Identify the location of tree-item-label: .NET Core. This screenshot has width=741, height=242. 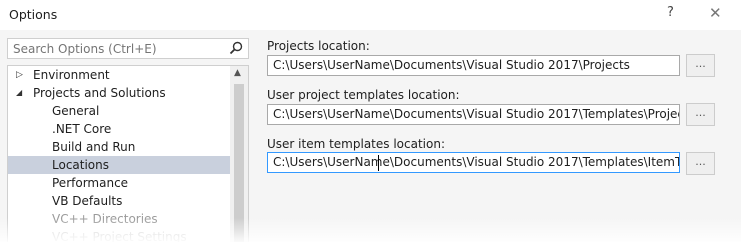
(82, 129).